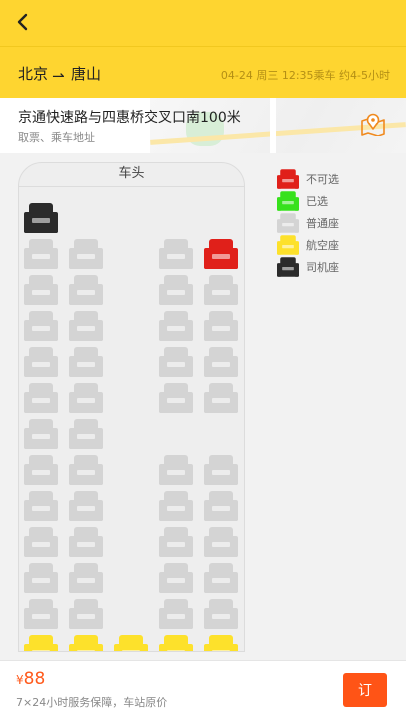  What do you see at coordinates (92, 702) in the screenshot?
I see `service-promise: 7×24小时服务保障，车站原价` at bounding box center [92, 702].